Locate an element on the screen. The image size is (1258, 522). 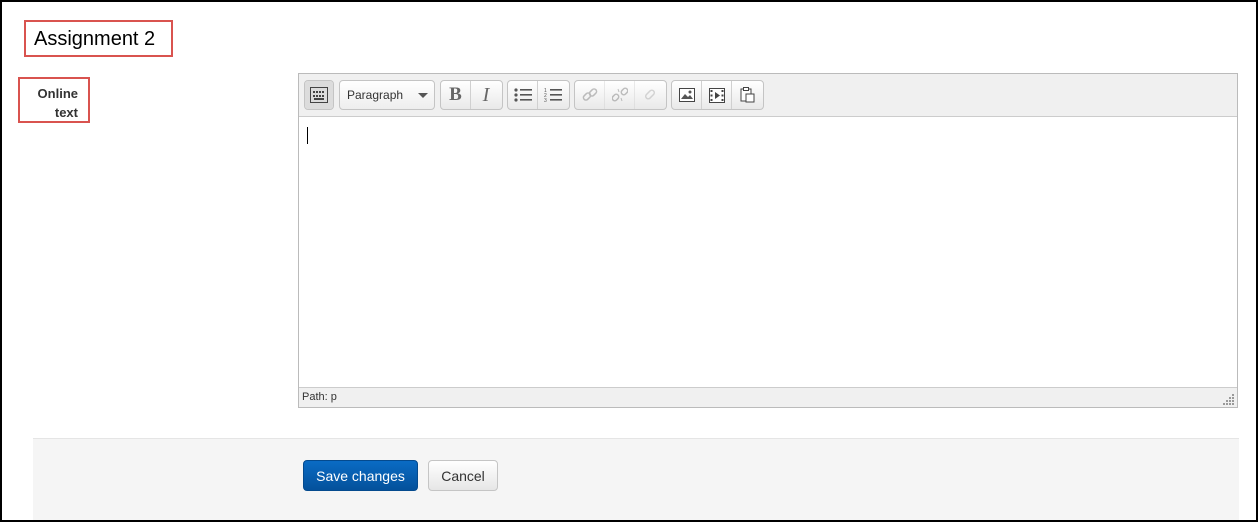
page-title: Assignment 2 is located at coordinates (95, 39).